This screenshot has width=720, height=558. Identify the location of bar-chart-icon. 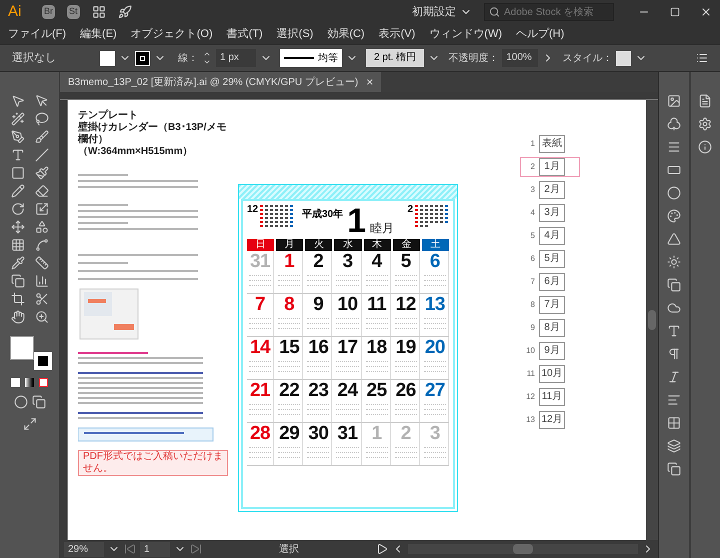
(41, 281).